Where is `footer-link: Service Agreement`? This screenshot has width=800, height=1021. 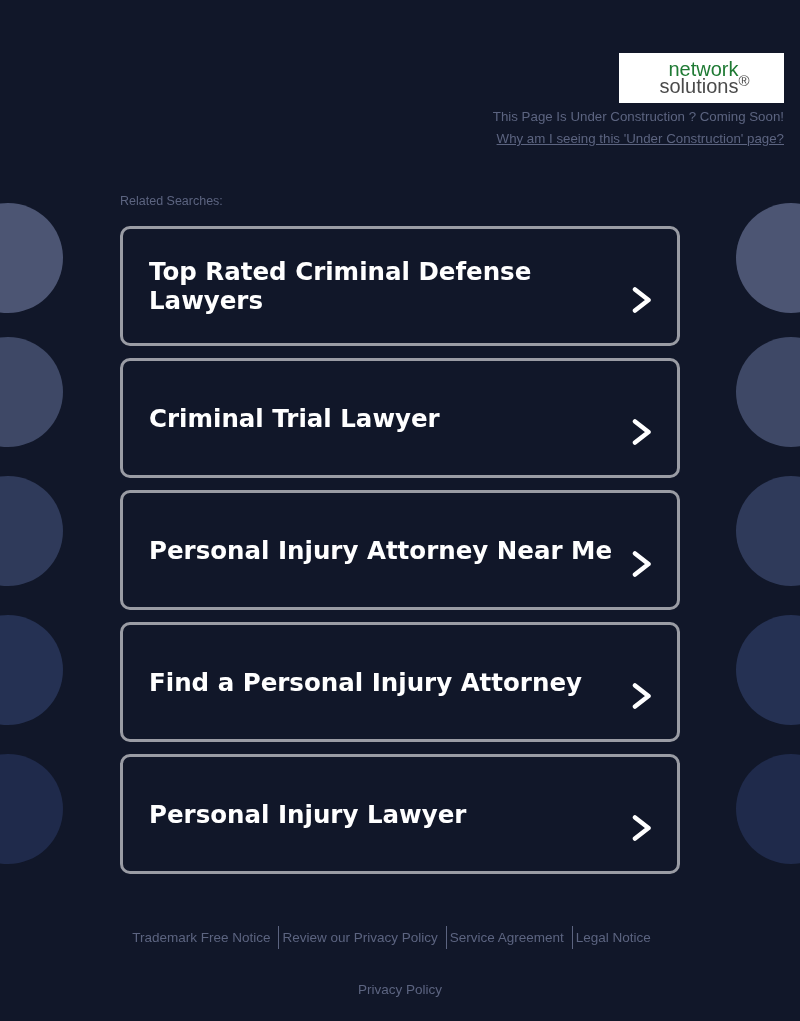 footer-link: Service Agreement is located at coordinates (506, 937).